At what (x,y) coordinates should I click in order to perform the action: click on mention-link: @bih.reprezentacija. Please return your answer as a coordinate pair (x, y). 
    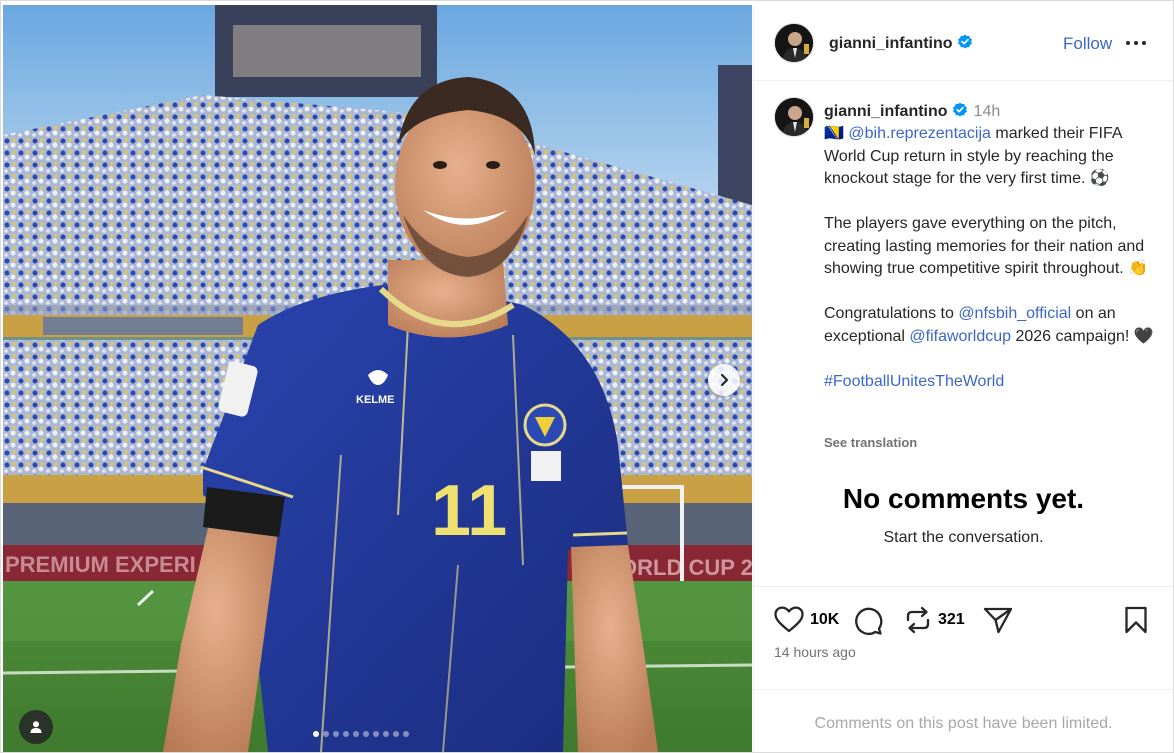
    Looking at the image, I should click on (919, 133).